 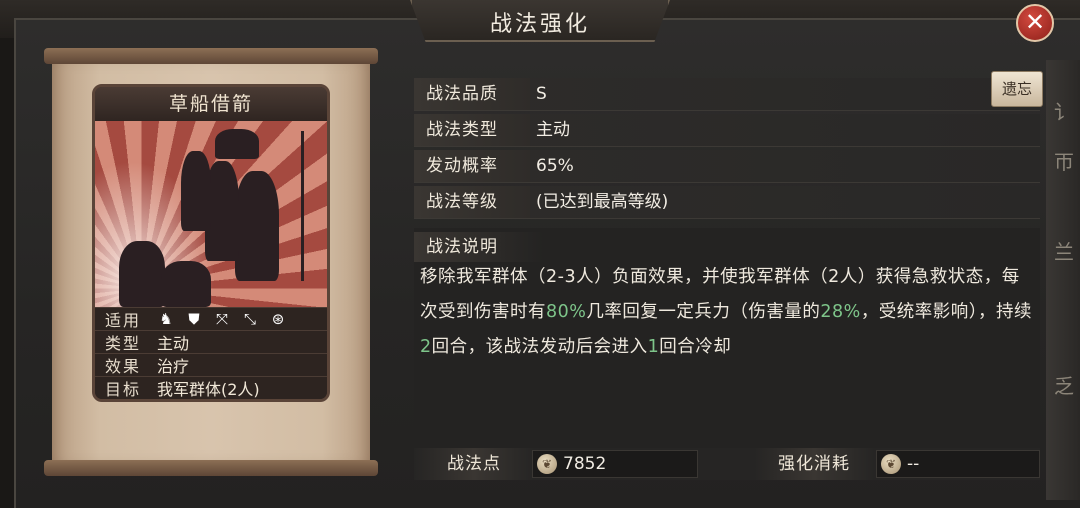 What do you see at coordinates (727, 130) in the screenshot?
I see `attr-row-type: 战法类型 主动` at bounding box center [727, 130].